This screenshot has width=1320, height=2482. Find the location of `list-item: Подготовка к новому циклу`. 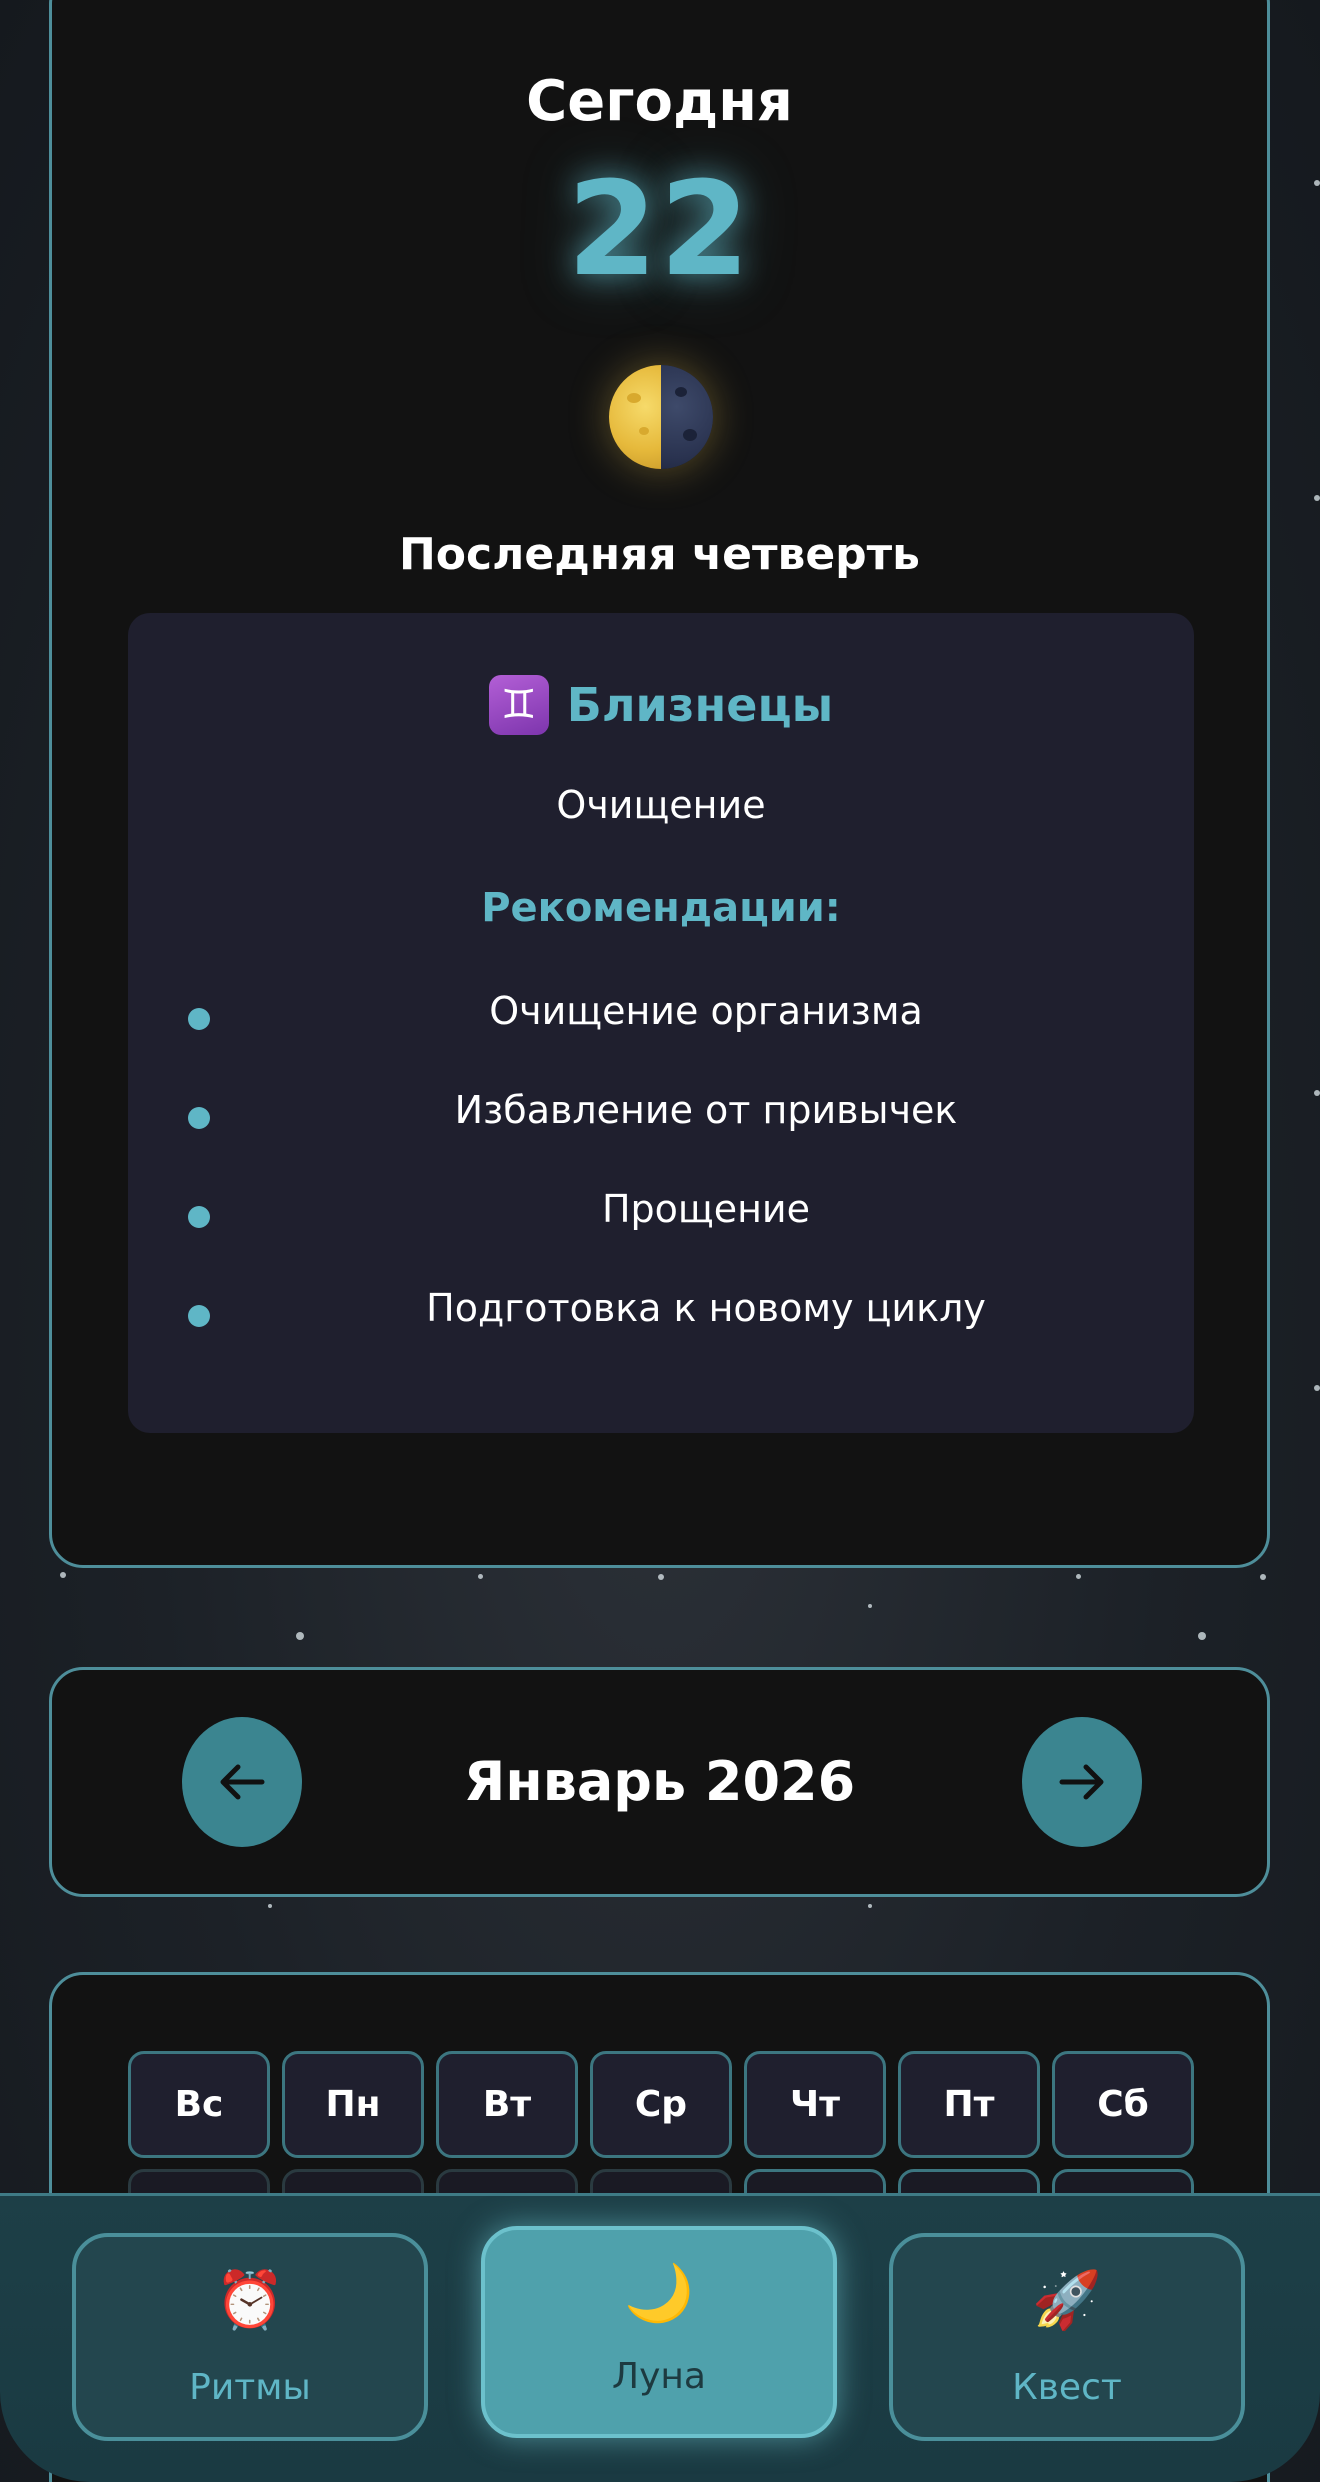

list-item: Подготовка к новому циклу is located at coordinates (661, 1329).